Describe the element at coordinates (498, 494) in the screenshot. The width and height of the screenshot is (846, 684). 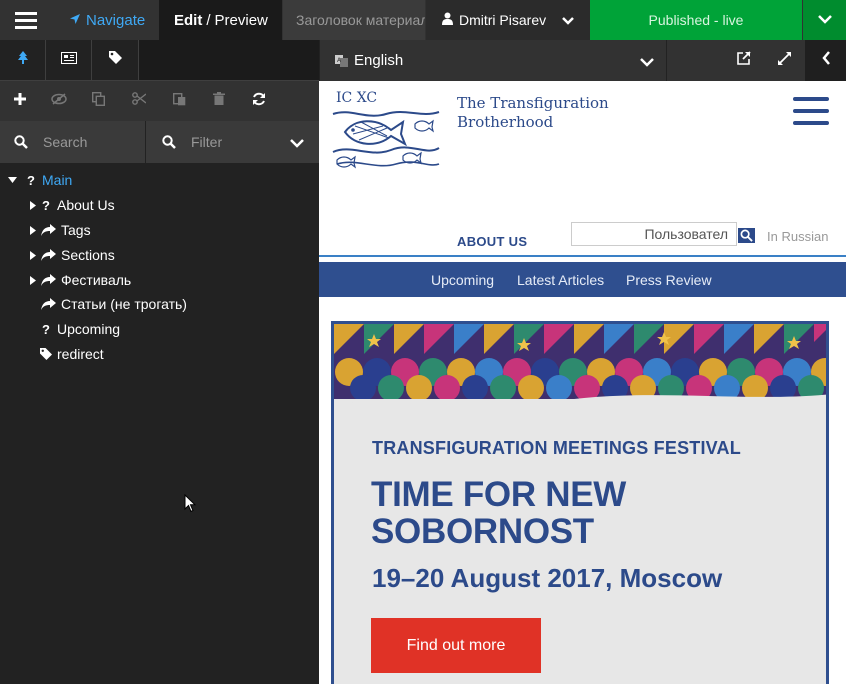
I see `headline-line-1: TIME FOR NEW` at that location.